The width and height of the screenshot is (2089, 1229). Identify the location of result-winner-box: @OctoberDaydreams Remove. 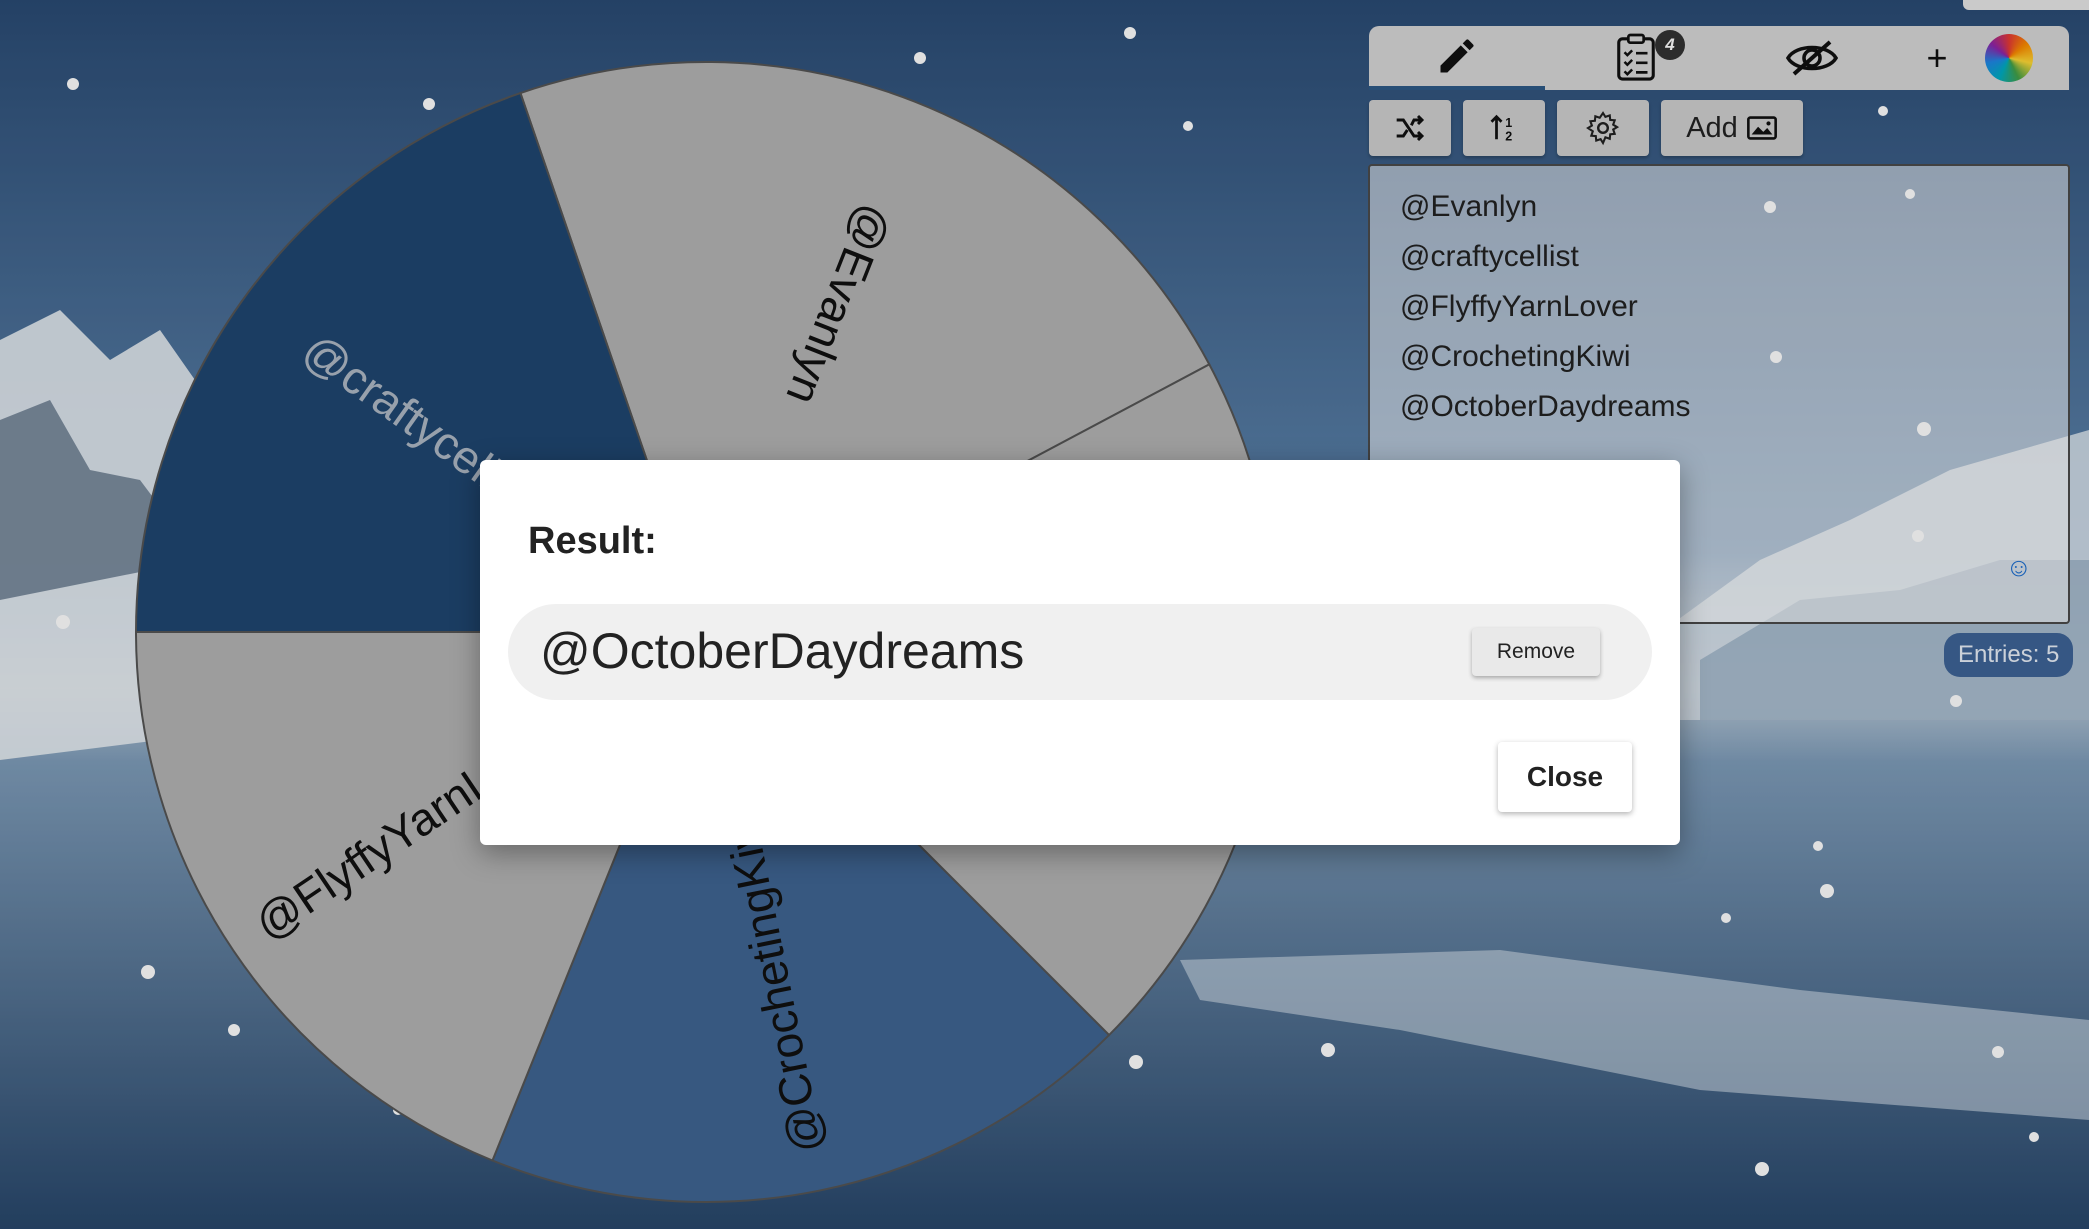
(1080, 652).